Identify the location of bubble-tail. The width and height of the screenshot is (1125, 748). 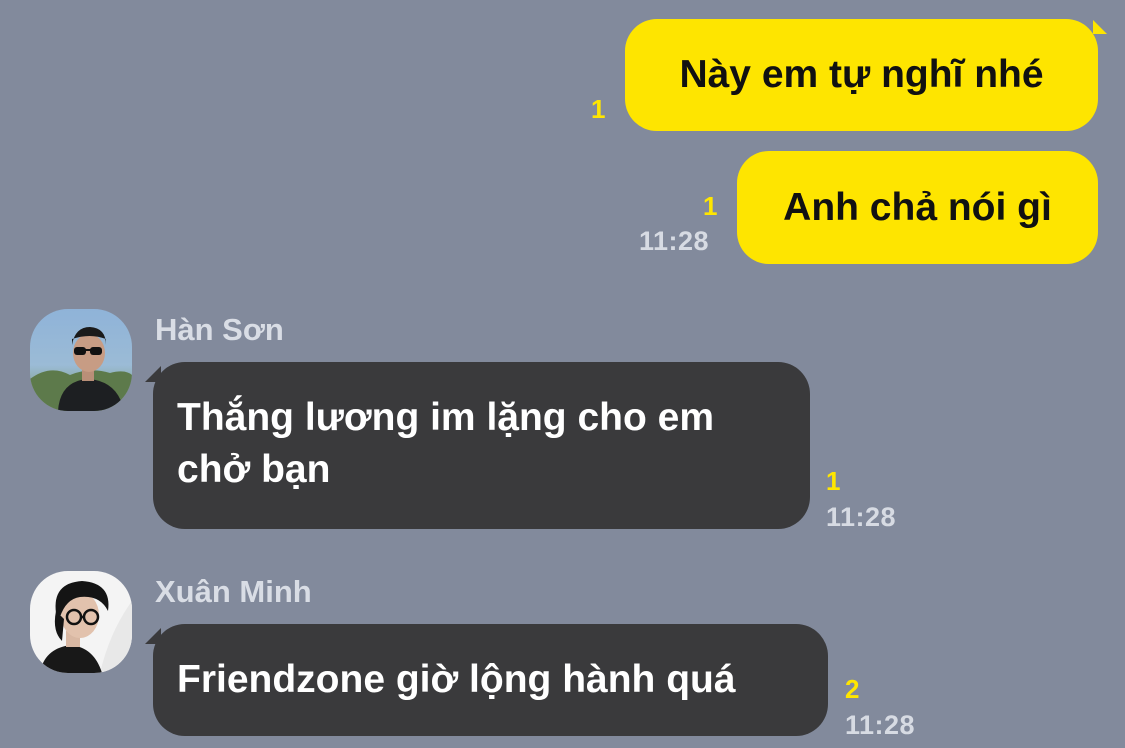
(1100, 27).